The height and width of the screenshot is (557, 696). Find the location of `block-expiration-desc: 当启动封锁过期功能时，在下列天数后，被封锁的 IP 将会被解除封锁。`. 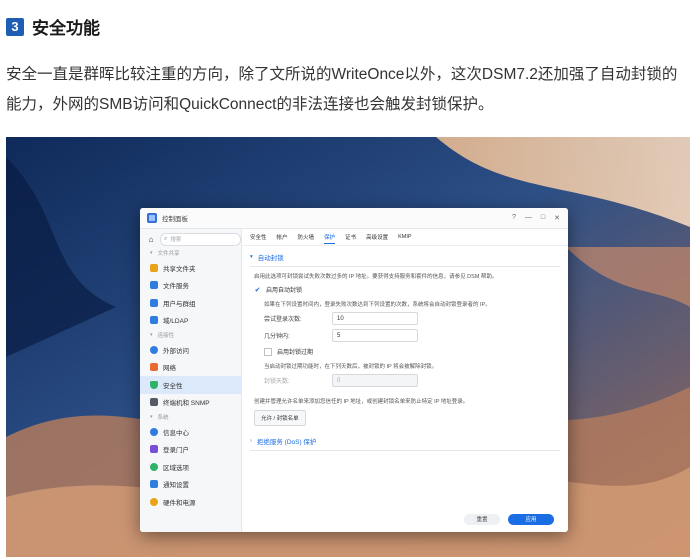

block-expiration-desc: 当启动封锁过期功能时，在下列天数后，被封锁的 IP 将会被解除封锁。 is located at coordinates (351, 367).